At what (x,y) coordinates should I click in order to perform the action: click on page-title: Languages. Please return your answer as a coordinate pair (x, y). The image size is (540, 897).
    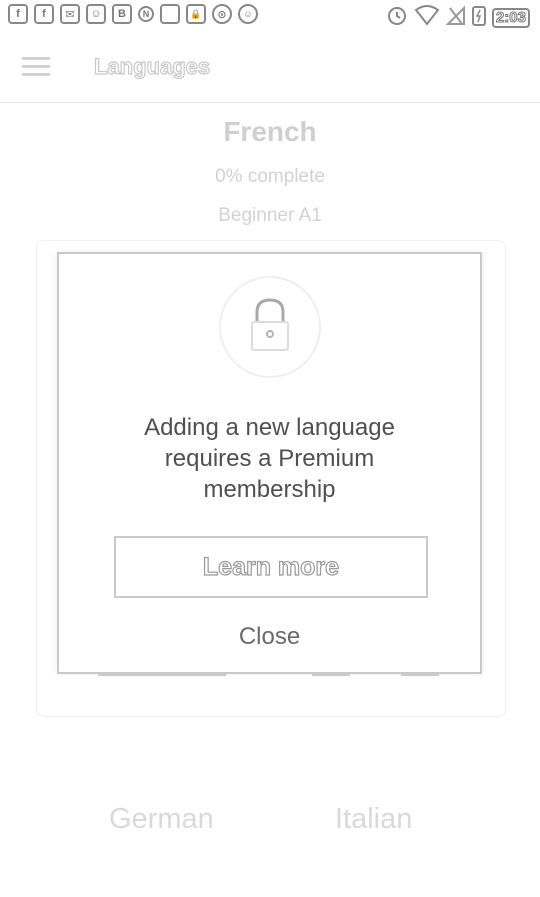
    Looking at the image, I should click on (152, 66).